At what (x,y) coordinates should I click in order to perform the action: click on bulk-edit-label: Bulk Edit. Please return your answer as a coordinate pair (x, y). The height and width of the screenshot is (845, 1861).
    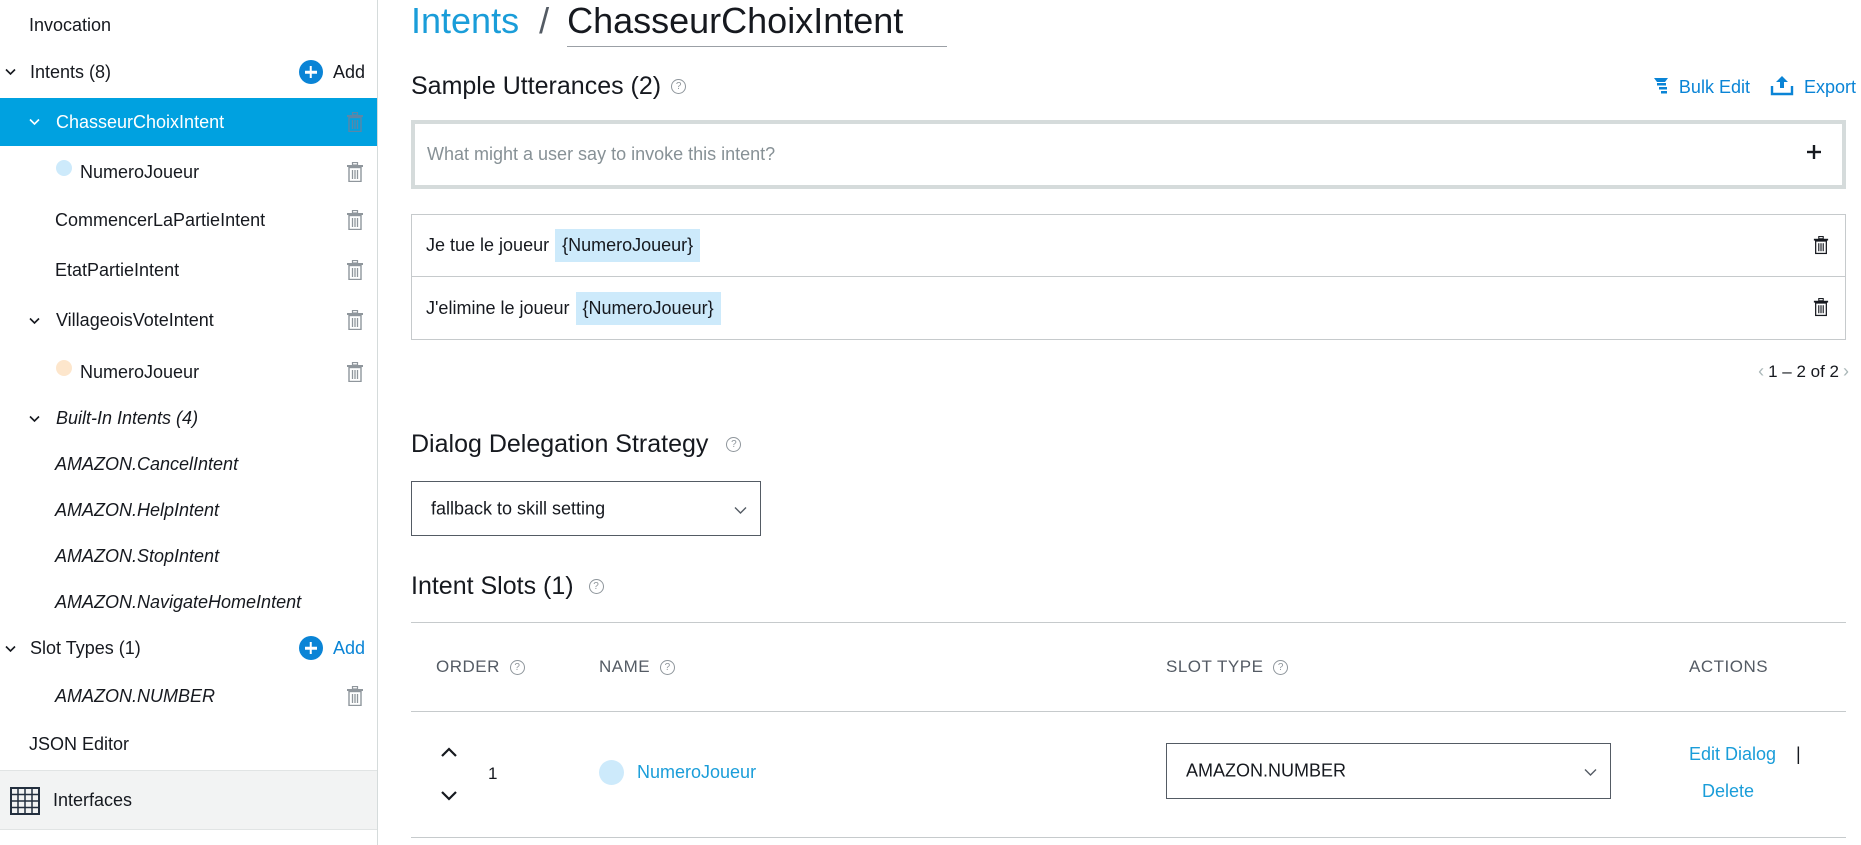
    Looking at the image, I should click on (1714, 87).